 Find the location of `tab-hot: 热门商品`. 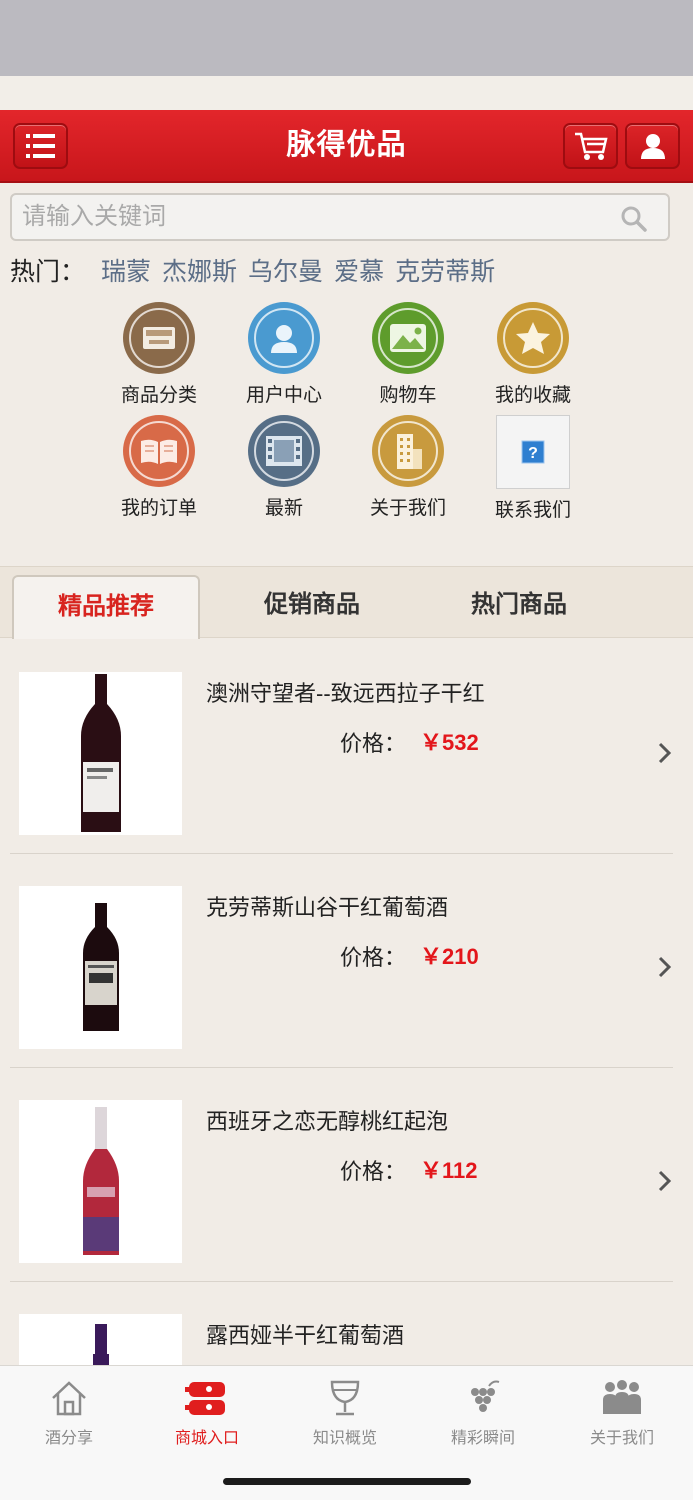

tab-hot: 热门商品 is located at coordinates (519, 607).